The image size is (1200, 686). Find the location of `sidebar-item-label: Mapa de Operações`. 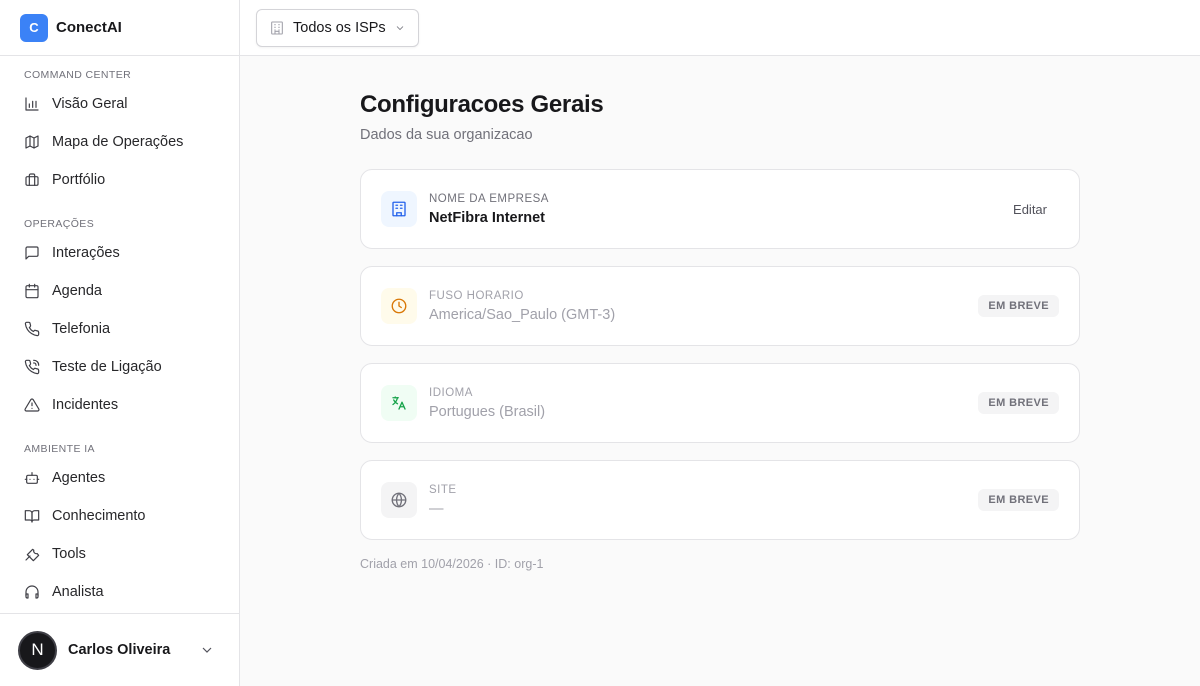

sidebar-item-label: Mapa de Operações is located at coordinates (118, 142).